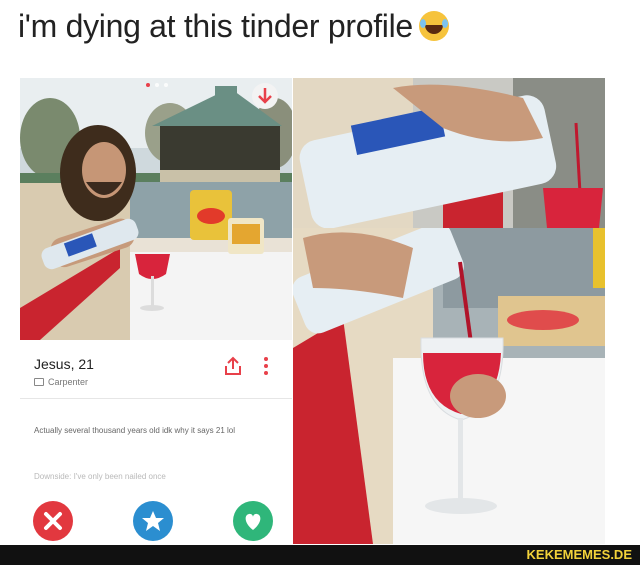 The height and width of the screenshot is (565, 640). I want to click on dislike-button, so click(53, 521).